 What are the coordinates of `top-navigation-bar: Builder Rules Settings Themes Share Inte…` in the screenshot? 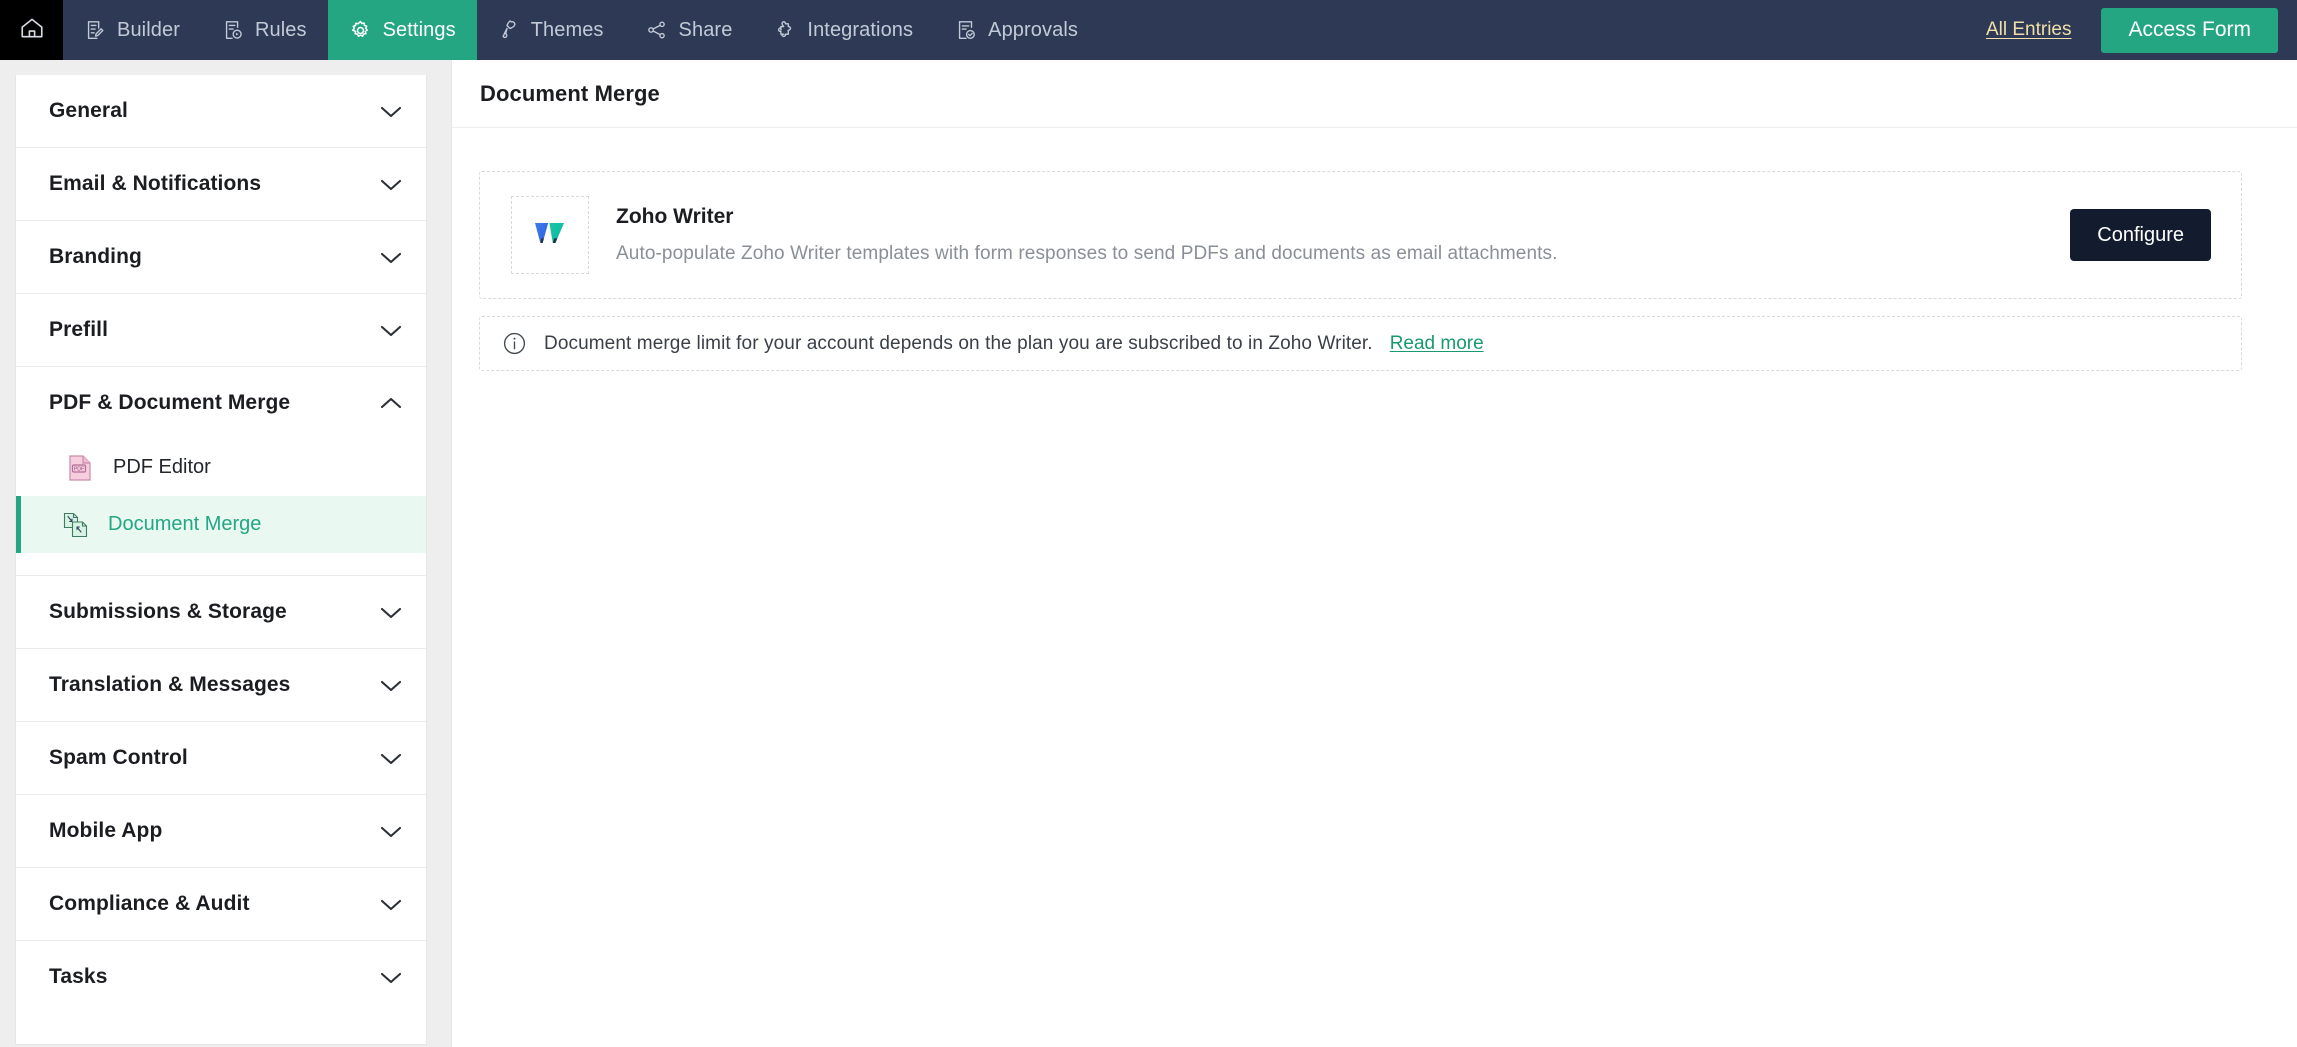 It's located at (1148, 30).